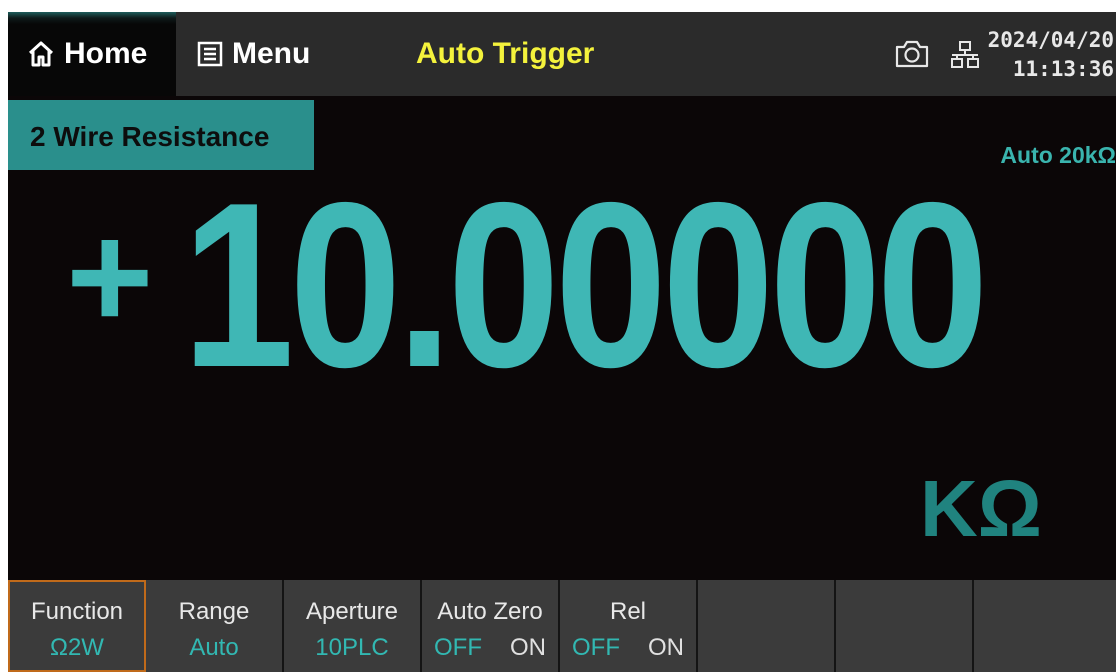 The height and width of the screenshot is (672, 1116). Describe the element at coordinates (41, 54) in the screenshot. I see `home-icon` at that location.